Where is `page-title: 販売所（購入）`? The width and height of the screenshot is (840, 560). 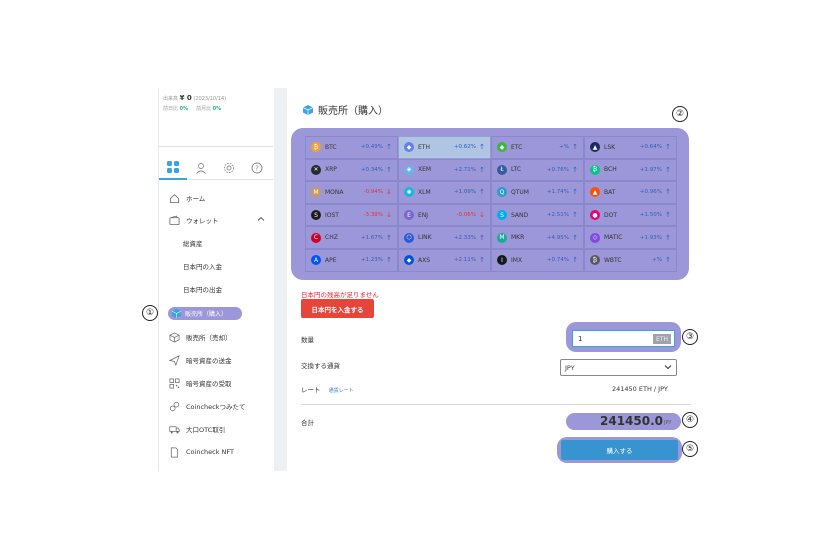
page-title: 販売所（購入） is located at coordinates (345, 109).